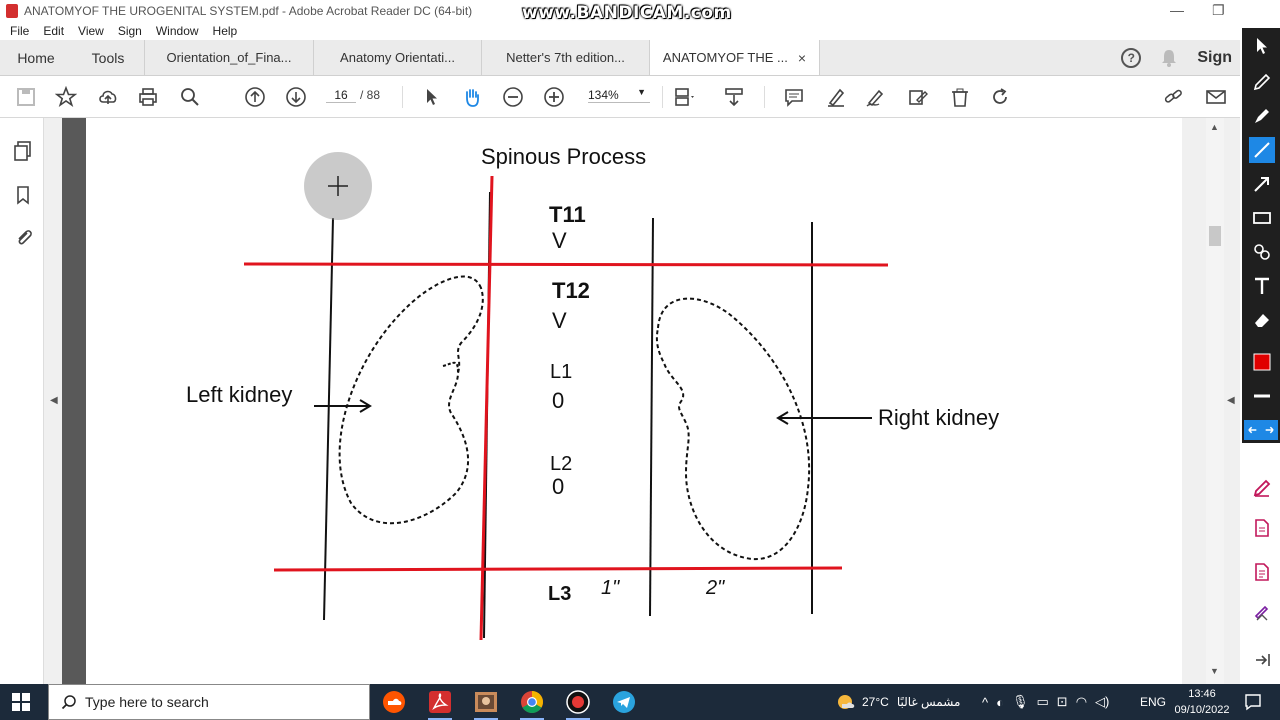 This screenshot has height=720, width=1280. What do you see at coordinates (1262, 116) in the screenshot?
I see `palette-marker-icon` at bounding box center [1262, 116].